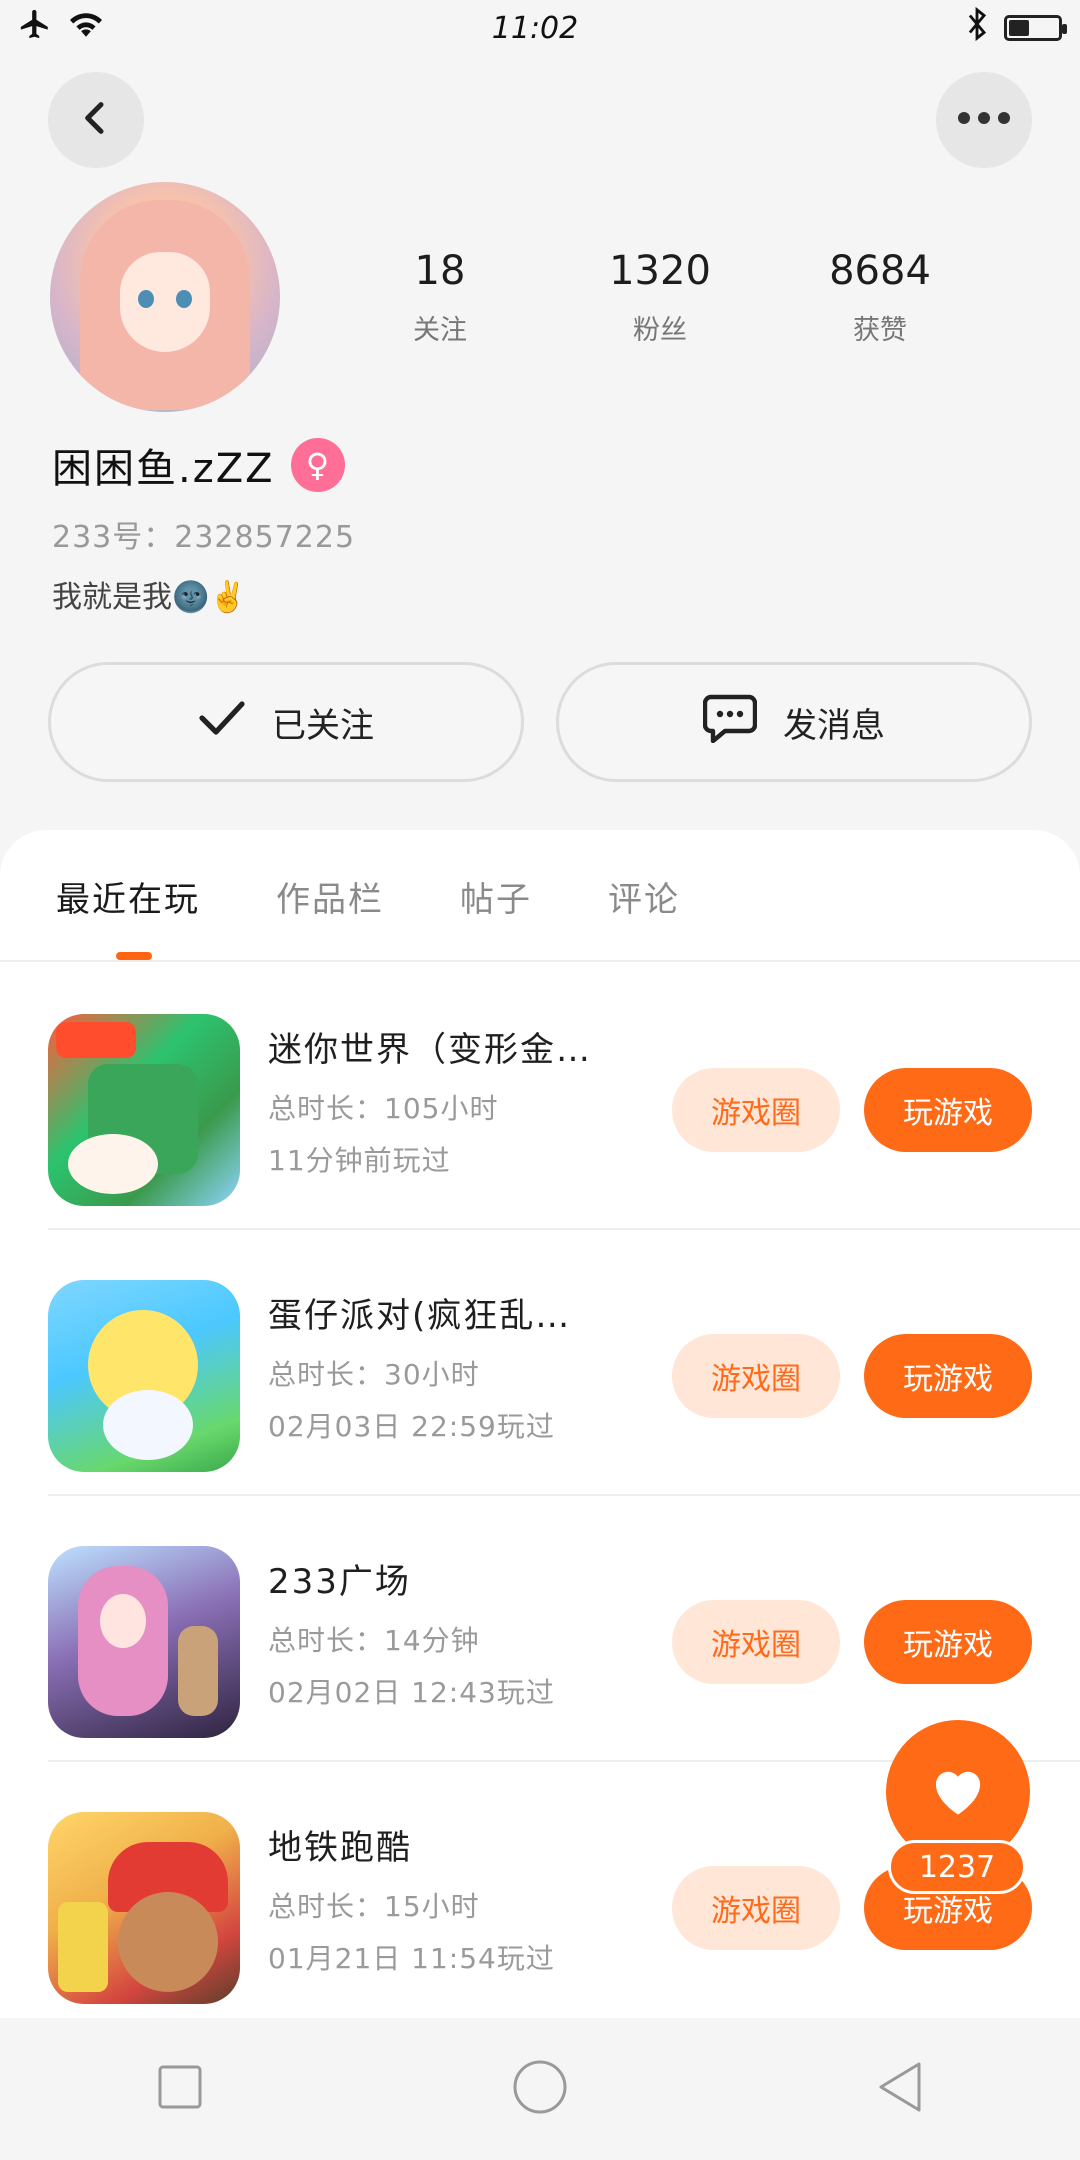  What do you see at coordinates (165, 297) in the screenshot?
I see `avatar` at bounding box center [165, 297].